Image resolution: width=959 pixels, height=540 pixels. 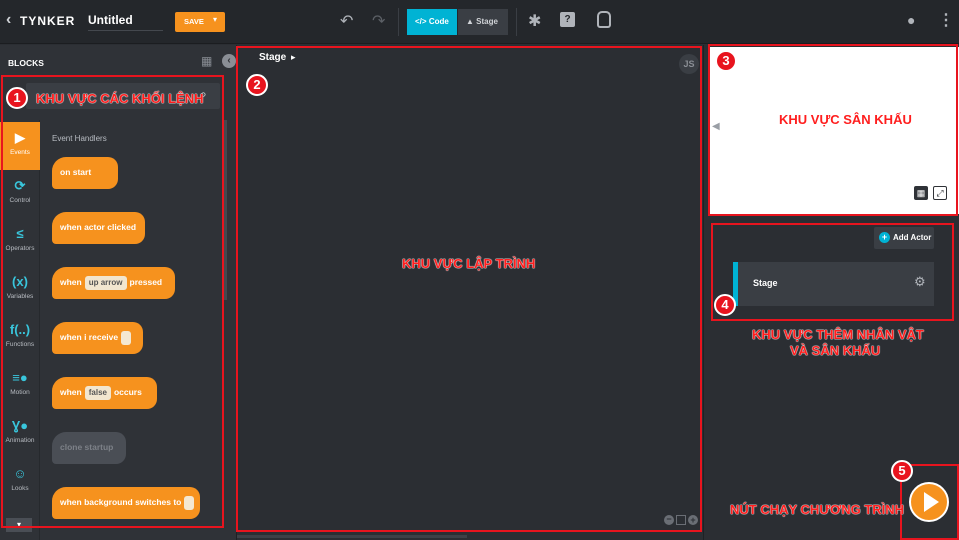 What do you see at coordinates (845, 119) in the screenshot?
I see `annotation-stage-area: KHU VỰC SÂN KHẤU` at bounding box center [845, 119].